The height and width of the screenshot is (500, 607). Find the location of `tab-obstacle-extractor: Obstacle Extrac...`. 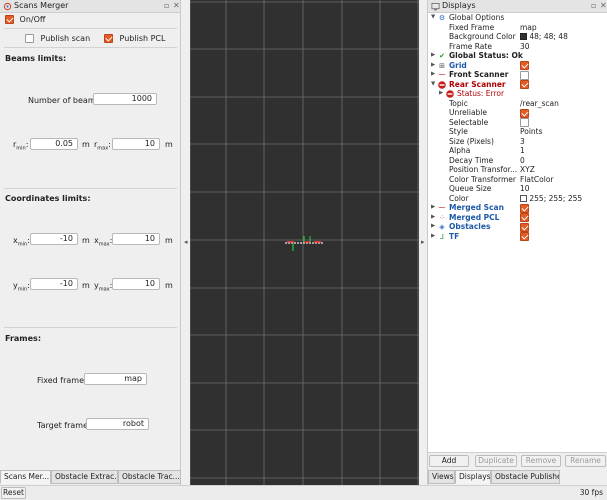

tab-obstacle-extractor: Obstacle Extrac... is located at coordinates (84, 477).